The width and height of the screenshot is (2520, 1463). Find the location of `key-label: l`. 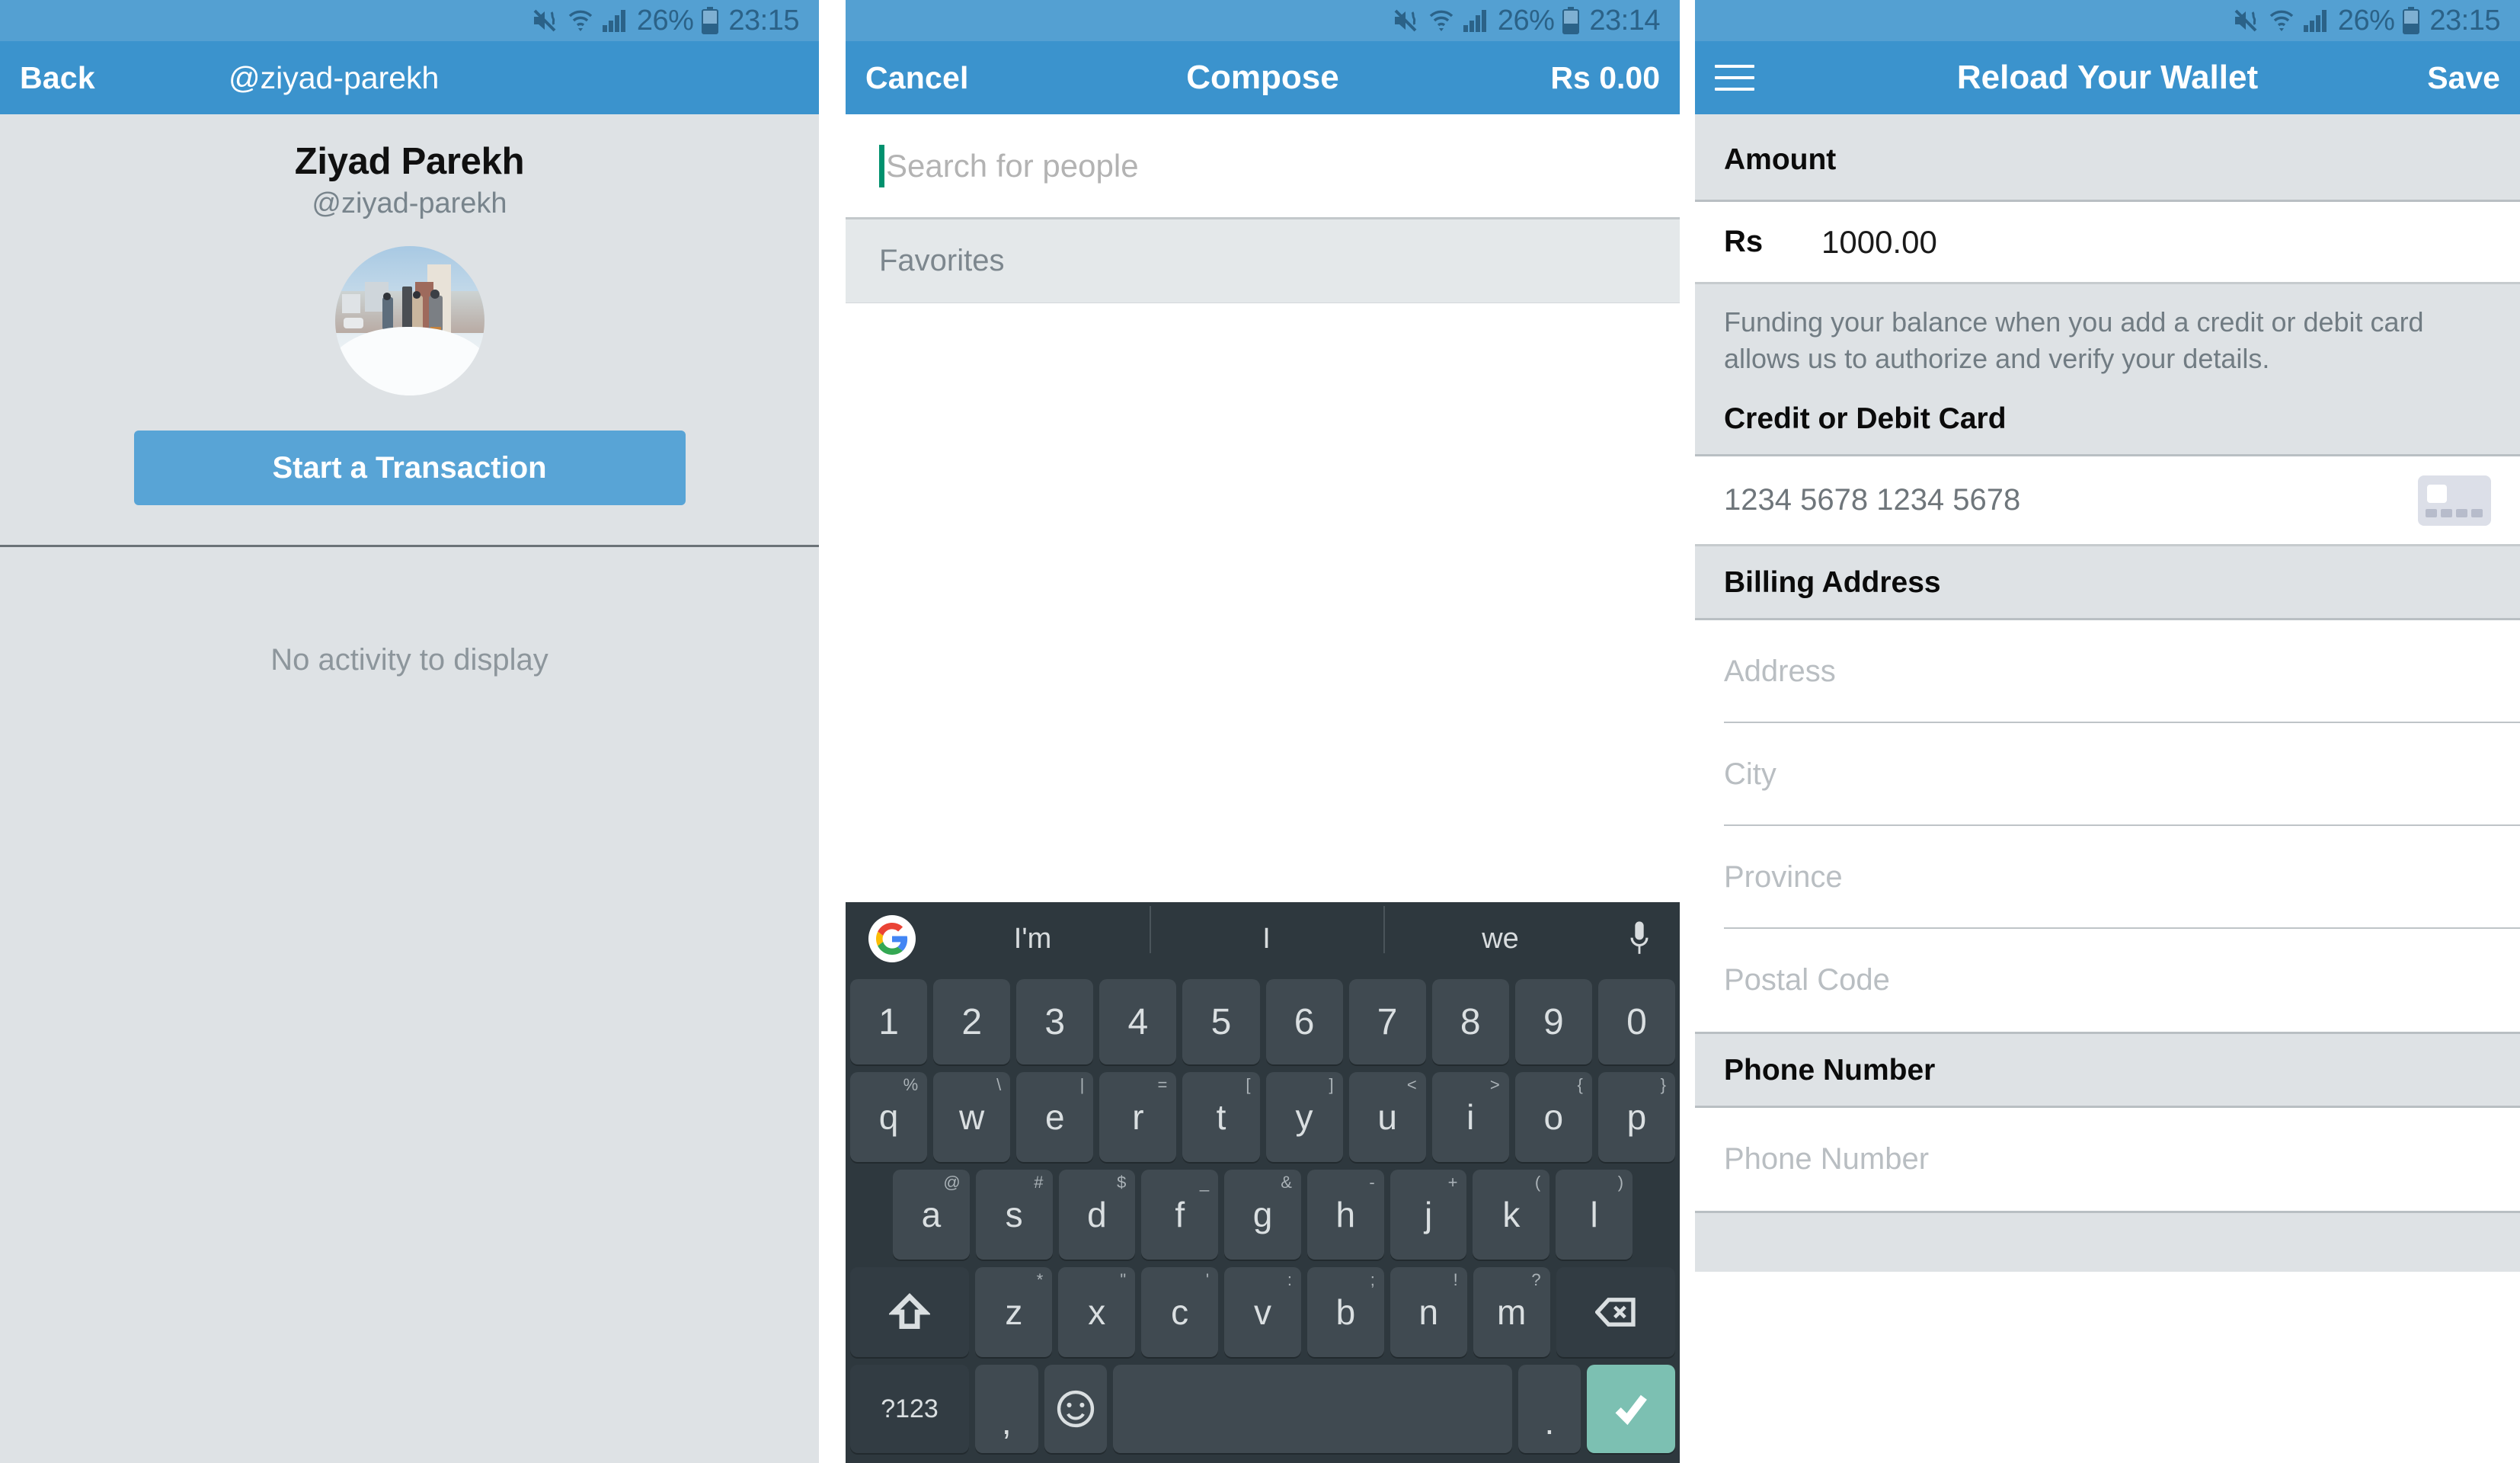

key-label: l is located at coordinates (1594, 1214).